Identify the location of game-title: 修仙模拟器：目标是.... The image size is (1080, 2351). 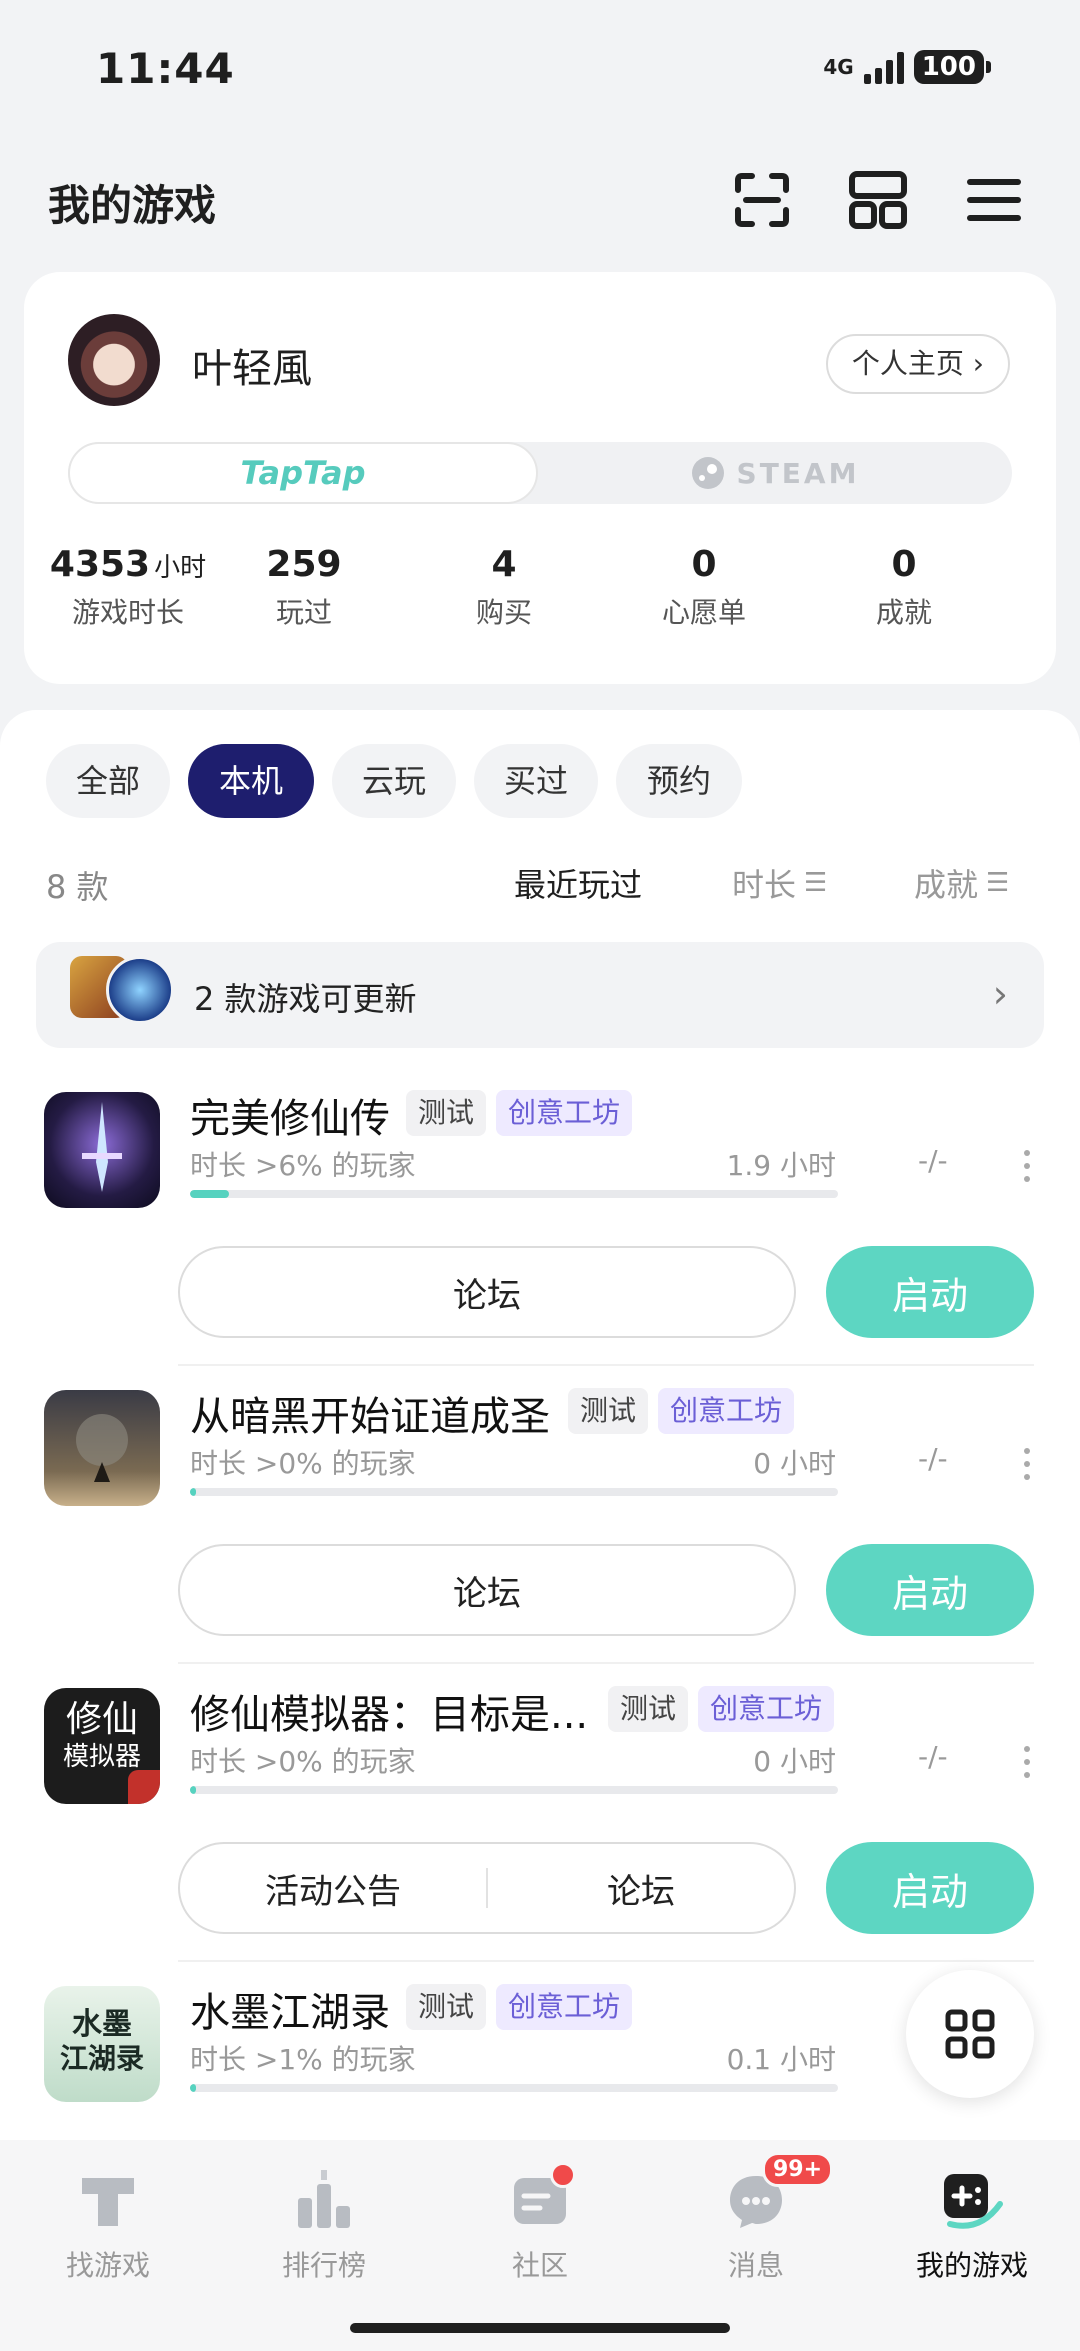
(389, 1711).